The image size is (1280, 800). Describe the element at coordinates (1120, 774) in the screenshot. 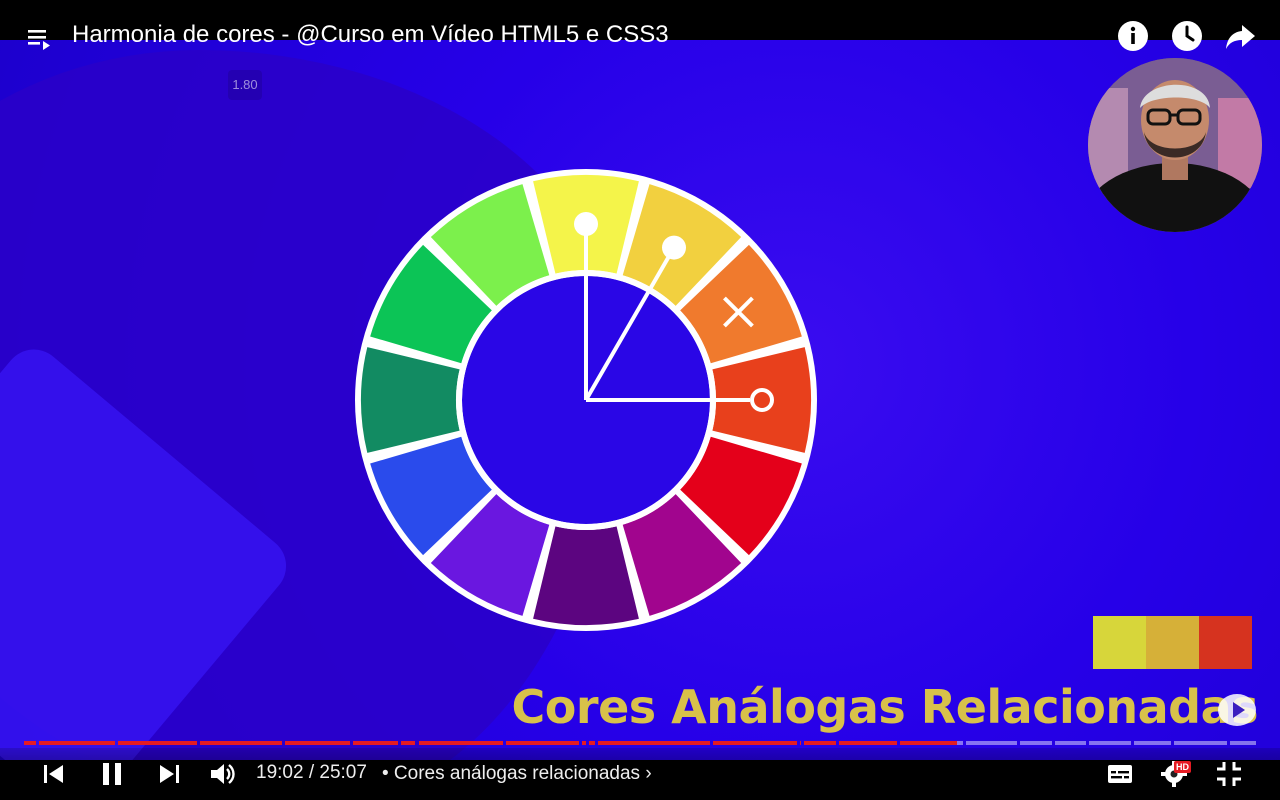

I see `captions-icon` at that location.